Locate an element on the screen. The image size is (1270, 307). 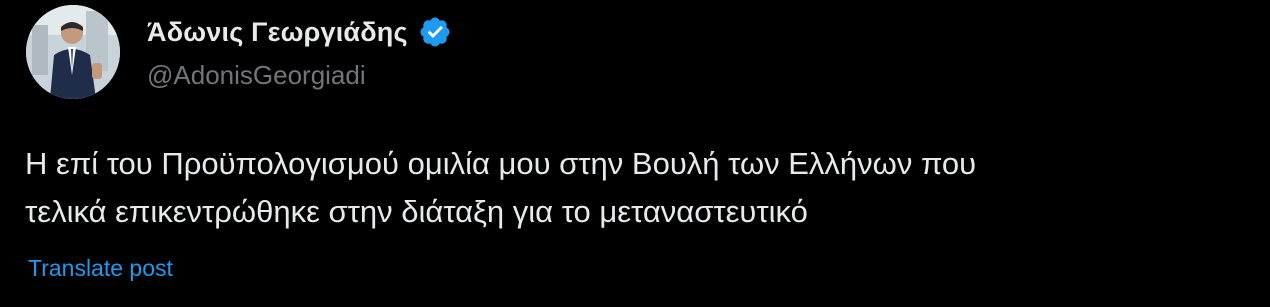
translate-post-link: Translate post is located at coordinates (100, 268).